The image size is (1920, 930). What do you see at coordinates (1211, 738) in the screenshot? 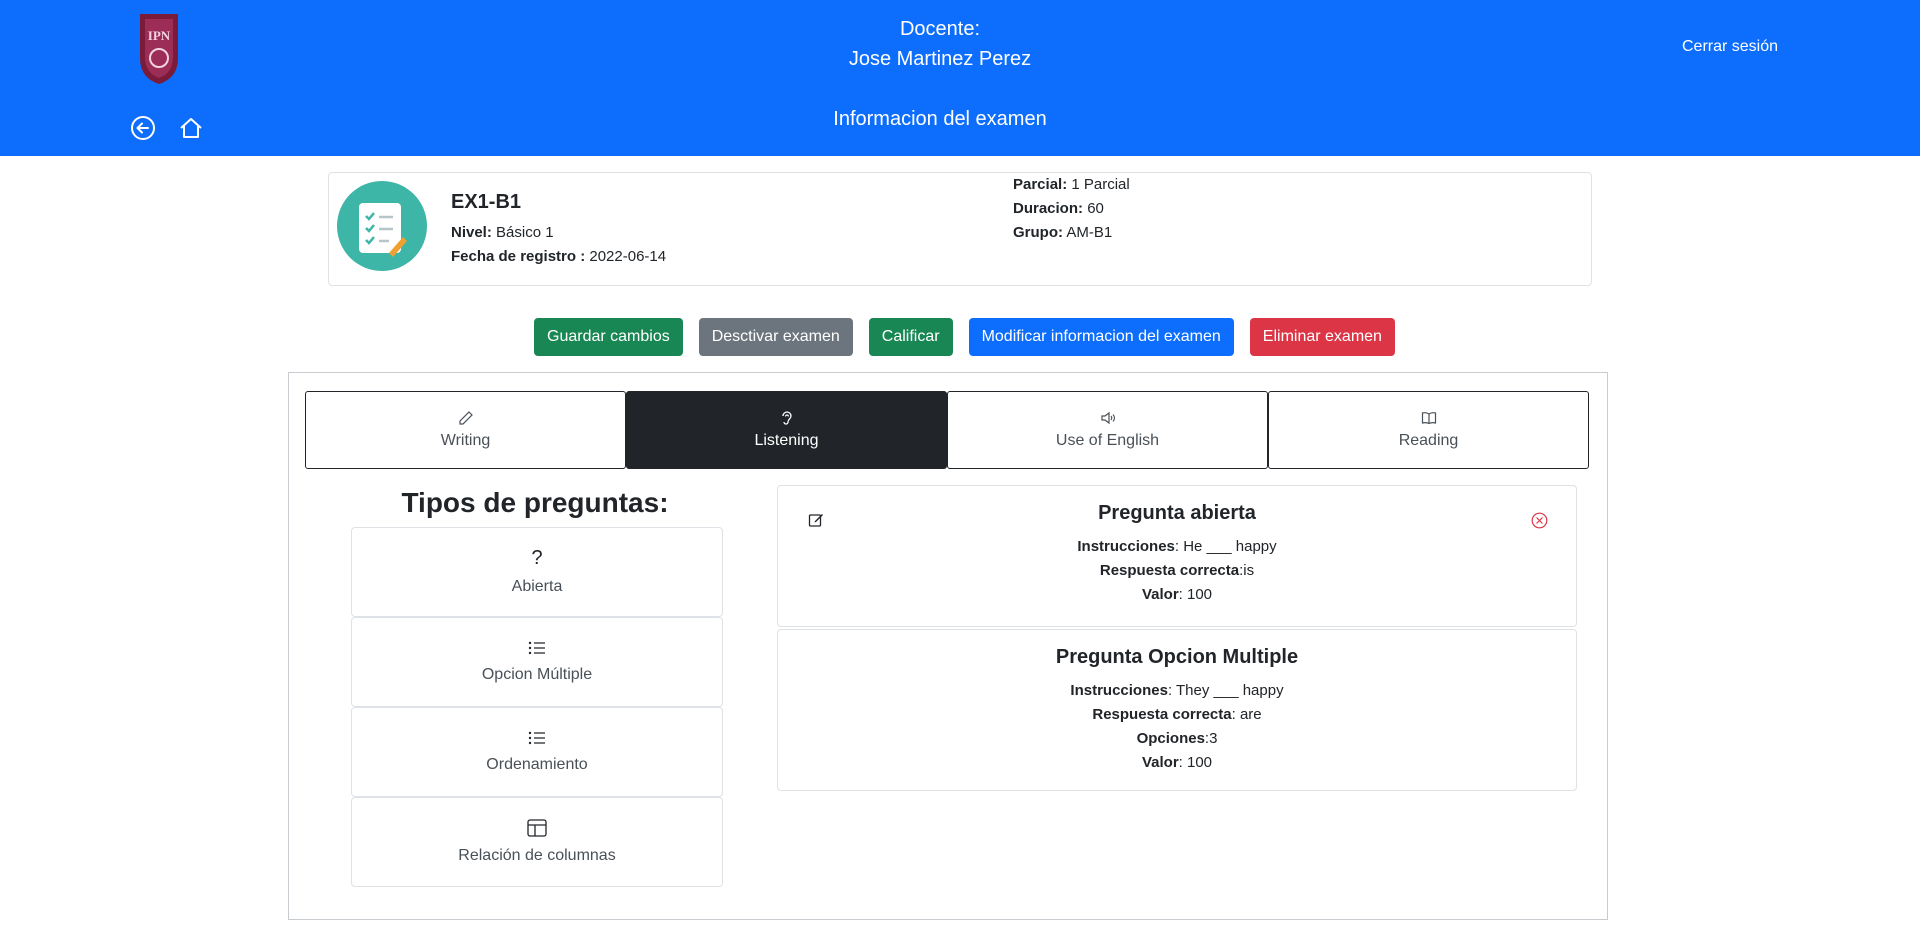
I see `options-value: :3` at bounding box center [1211, 738].